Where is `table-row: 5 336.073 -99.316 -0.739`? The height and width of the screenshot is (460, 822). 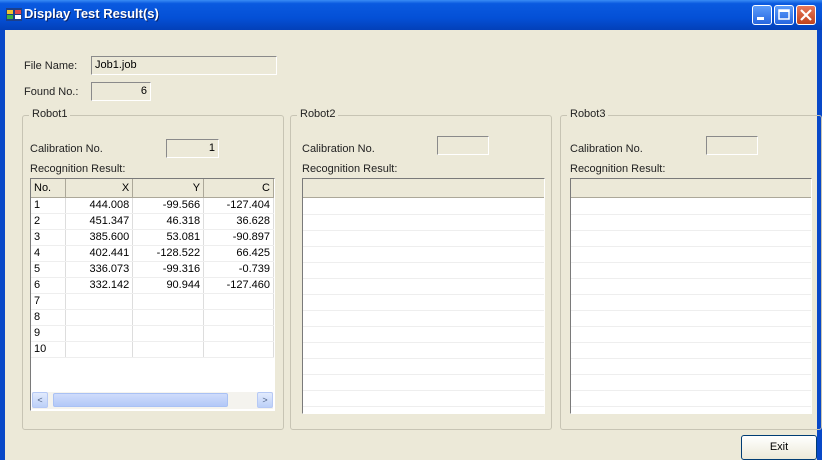 table-row: 5 336.073 -99.316 -0.739 is located at coordinates (152, 269).